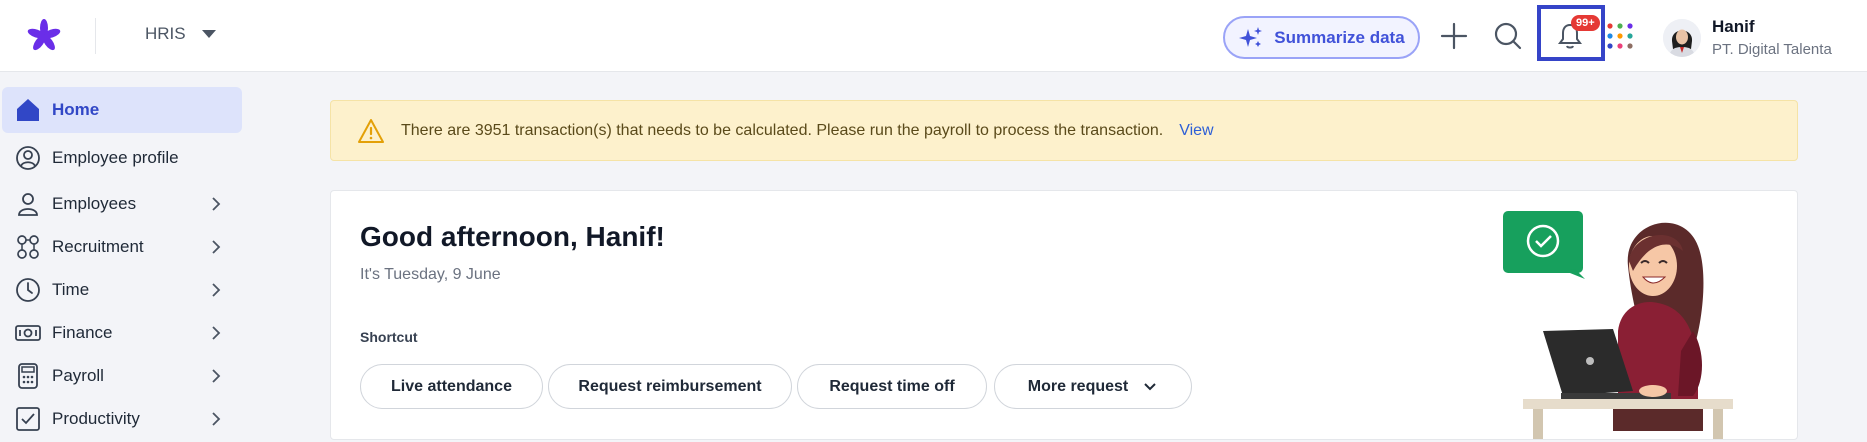  Describe the element at coordinates (1620, 36) in the screenshot. I see `apps-grid-icon` at that location.